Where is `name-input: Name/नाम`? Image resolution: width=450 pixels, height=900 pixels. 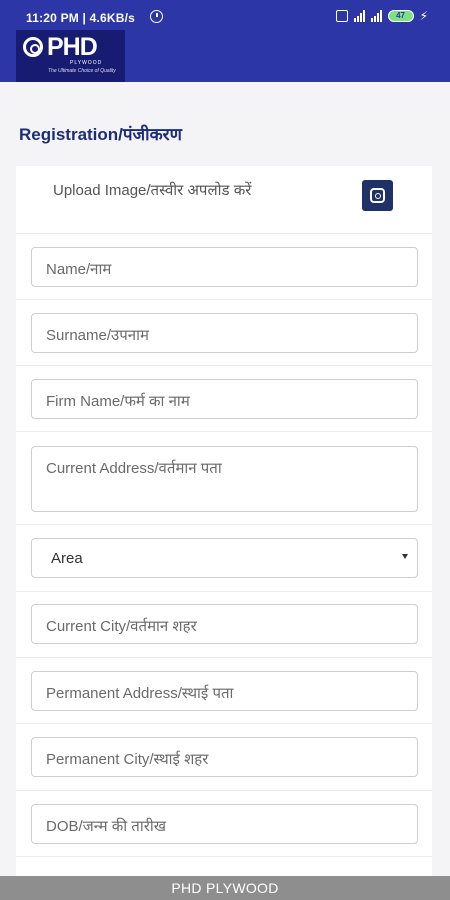
name-input: Name/नाम is located at coordinates (224, 267).